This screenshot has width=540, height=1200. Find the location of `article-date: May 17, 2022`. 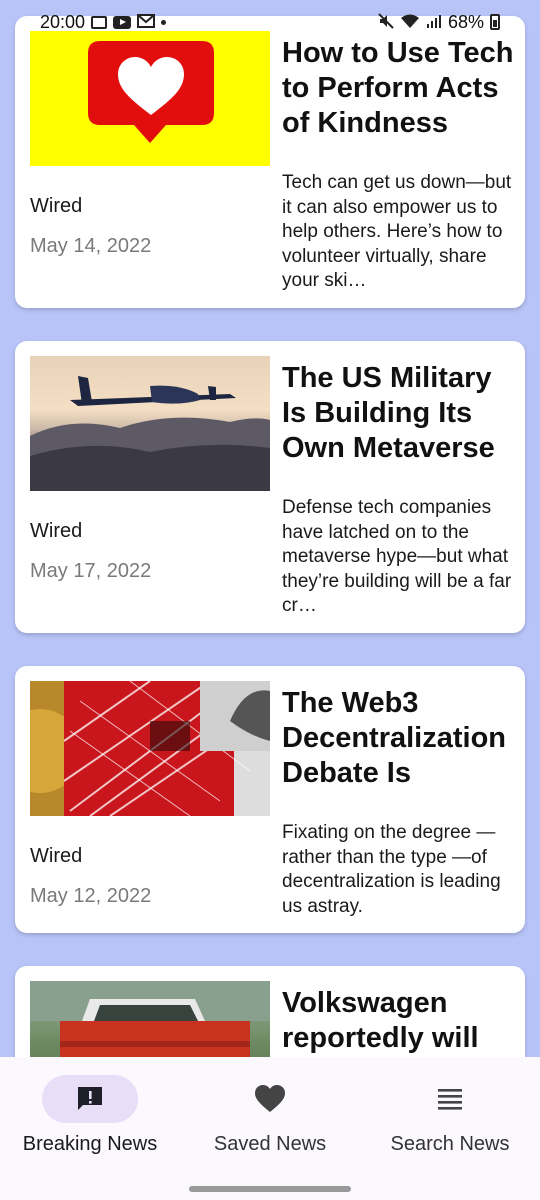

article-date: May 17, 2022 is located at coordinates (91, 571).